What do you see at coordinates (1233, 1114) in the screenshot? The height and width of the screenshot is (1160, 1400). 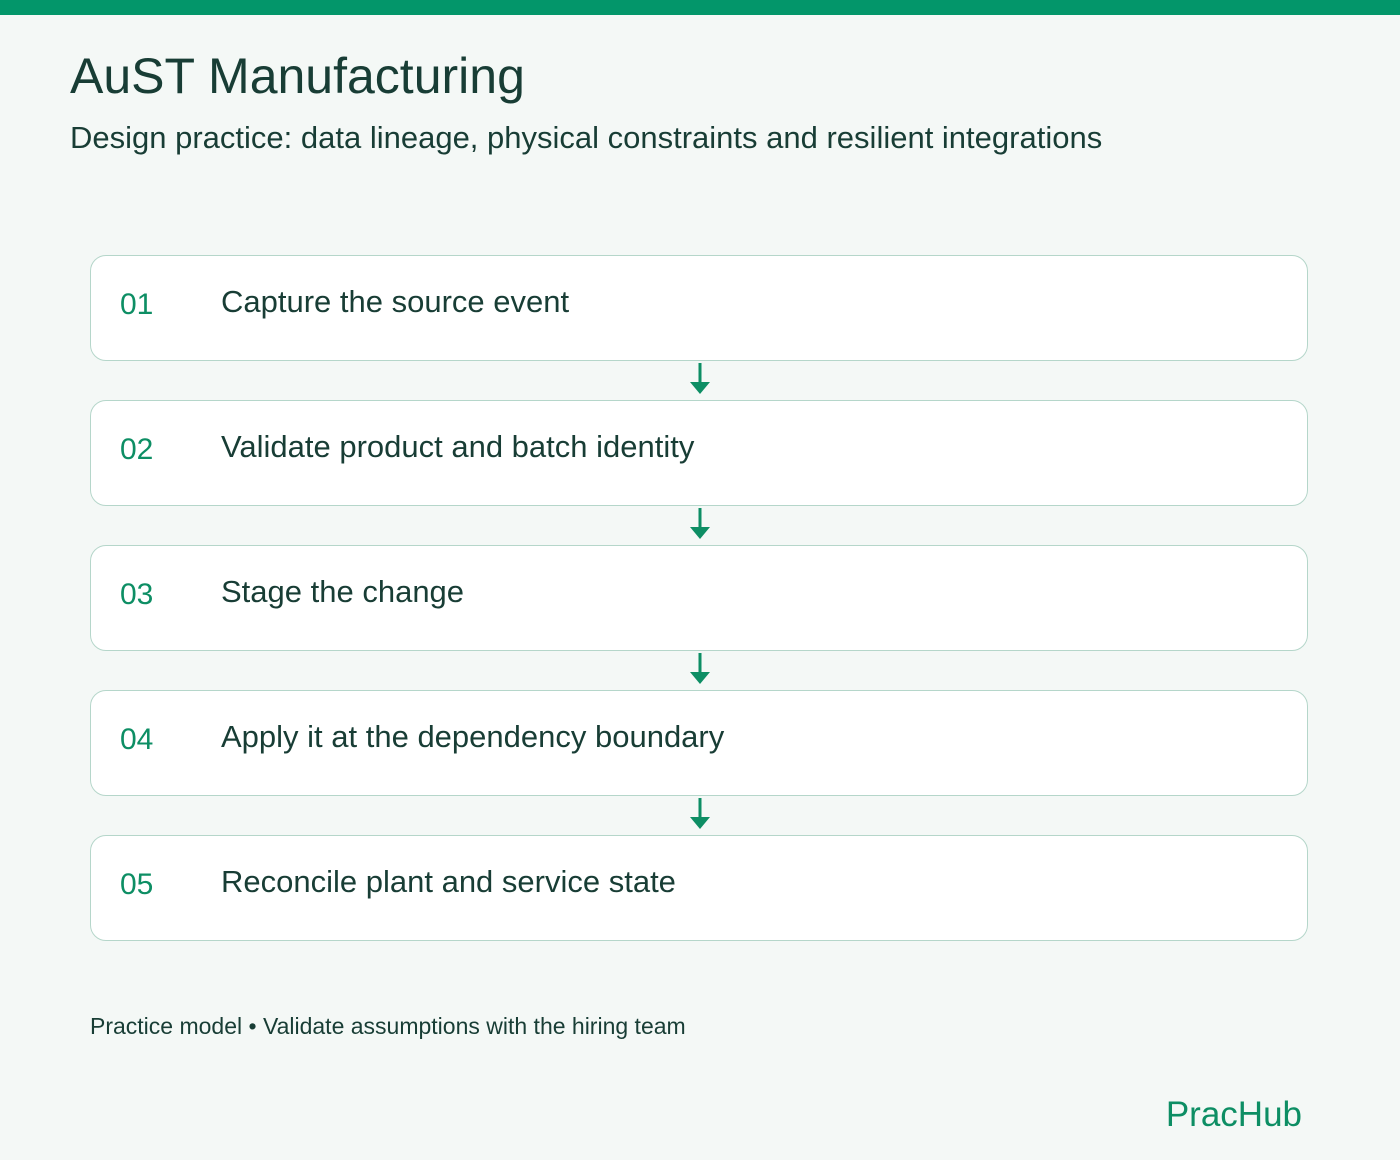 I see `brand-logo: PracHub` at bounding box center [1233, 1114].